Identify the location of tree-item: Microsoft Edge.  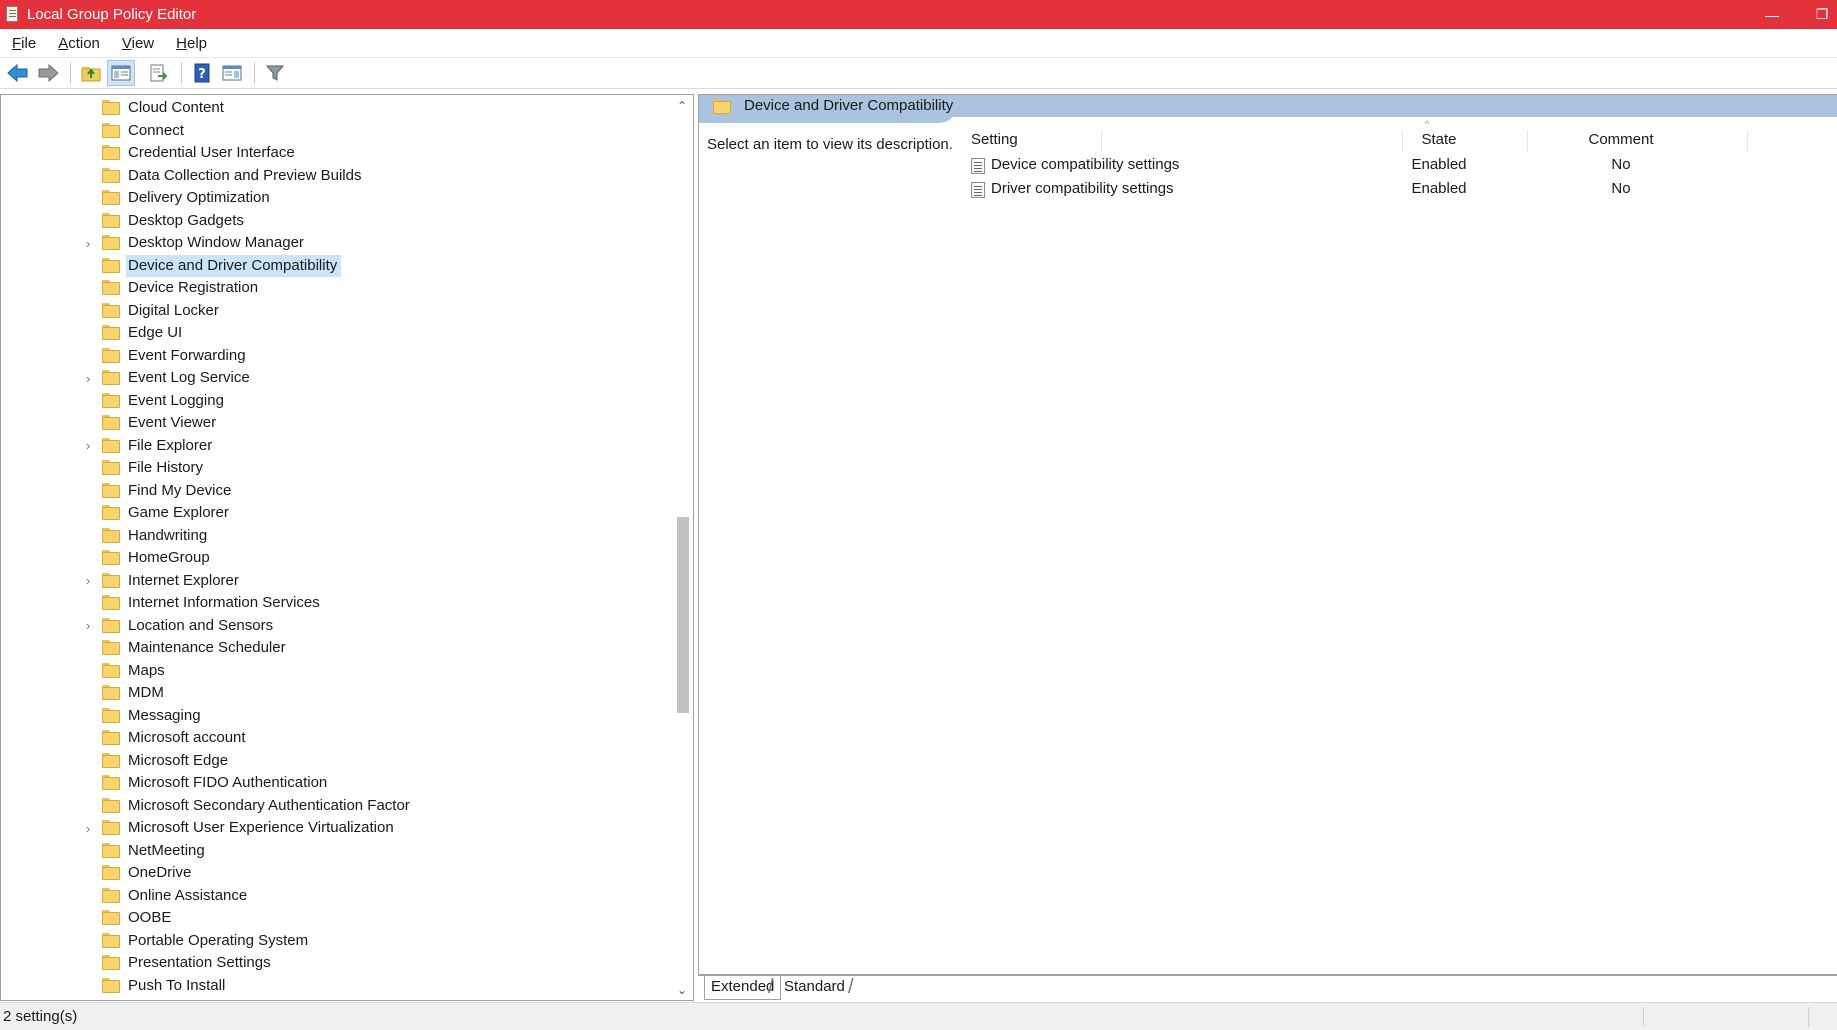
(336, 761).